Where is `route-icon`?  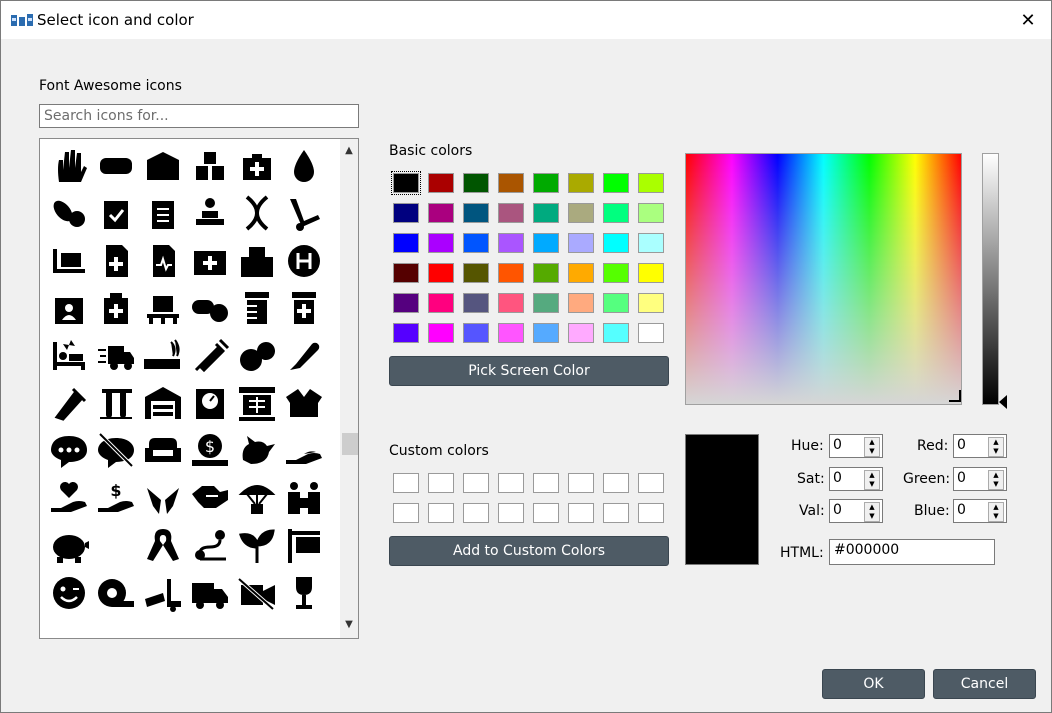 route-icon is located at coordinates (209, 548).